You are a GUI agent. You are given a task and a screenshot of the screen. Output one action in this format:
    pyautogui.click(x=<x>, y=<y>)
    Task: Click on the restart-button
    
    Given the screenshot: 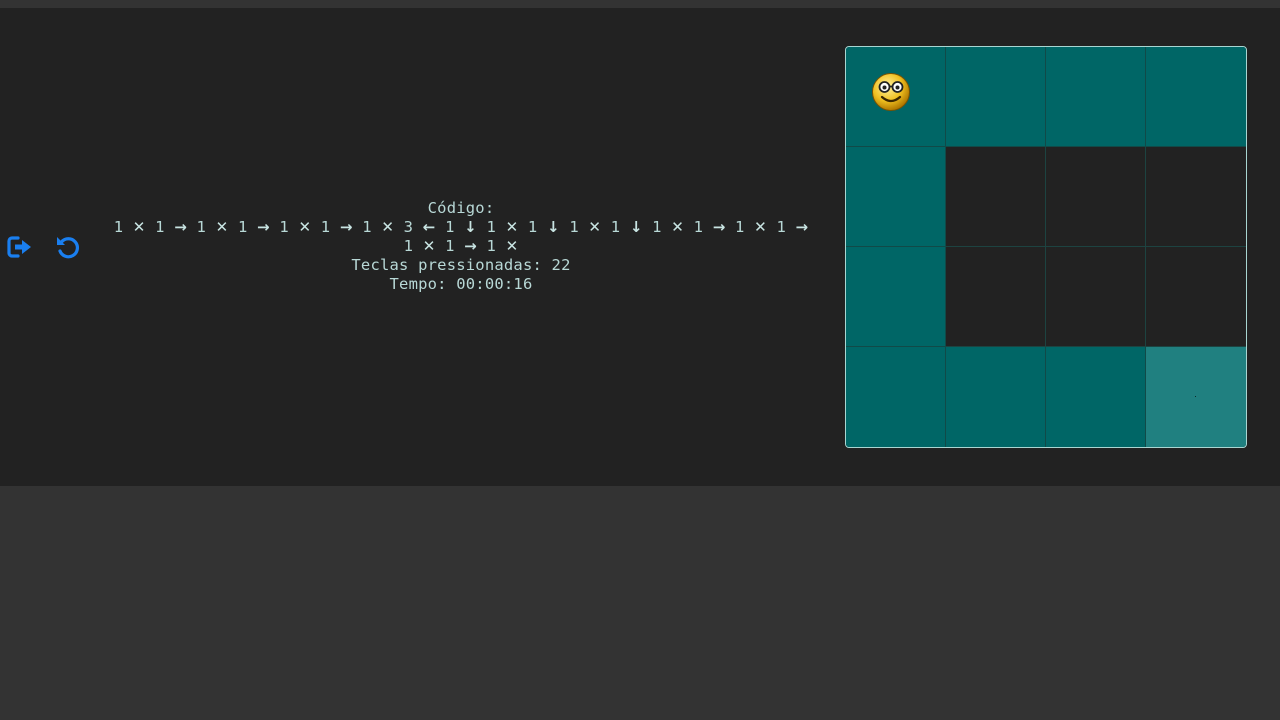 What is the action you would take?
    pyautogui.click(x=68, y=247)
    